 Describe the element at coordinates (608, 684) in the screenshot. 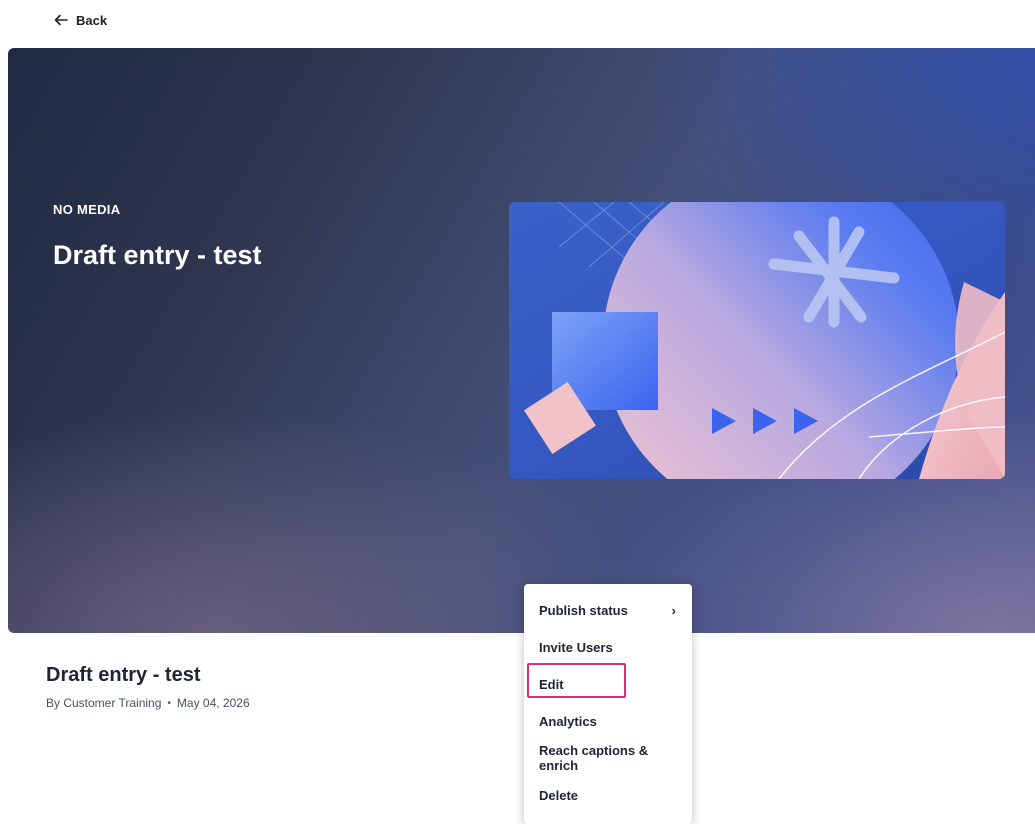

I see `menu-item-edit: Edit` at that location.